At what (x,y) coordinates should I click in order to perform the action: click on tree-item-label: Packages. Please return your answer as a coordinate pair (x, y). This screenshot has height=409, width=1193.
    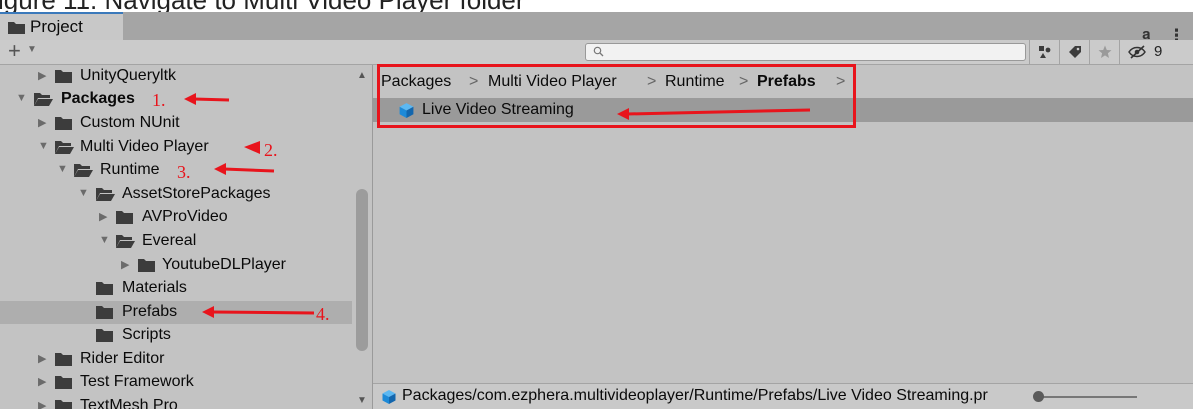
    Looking at the image, I should click on (98, 98).